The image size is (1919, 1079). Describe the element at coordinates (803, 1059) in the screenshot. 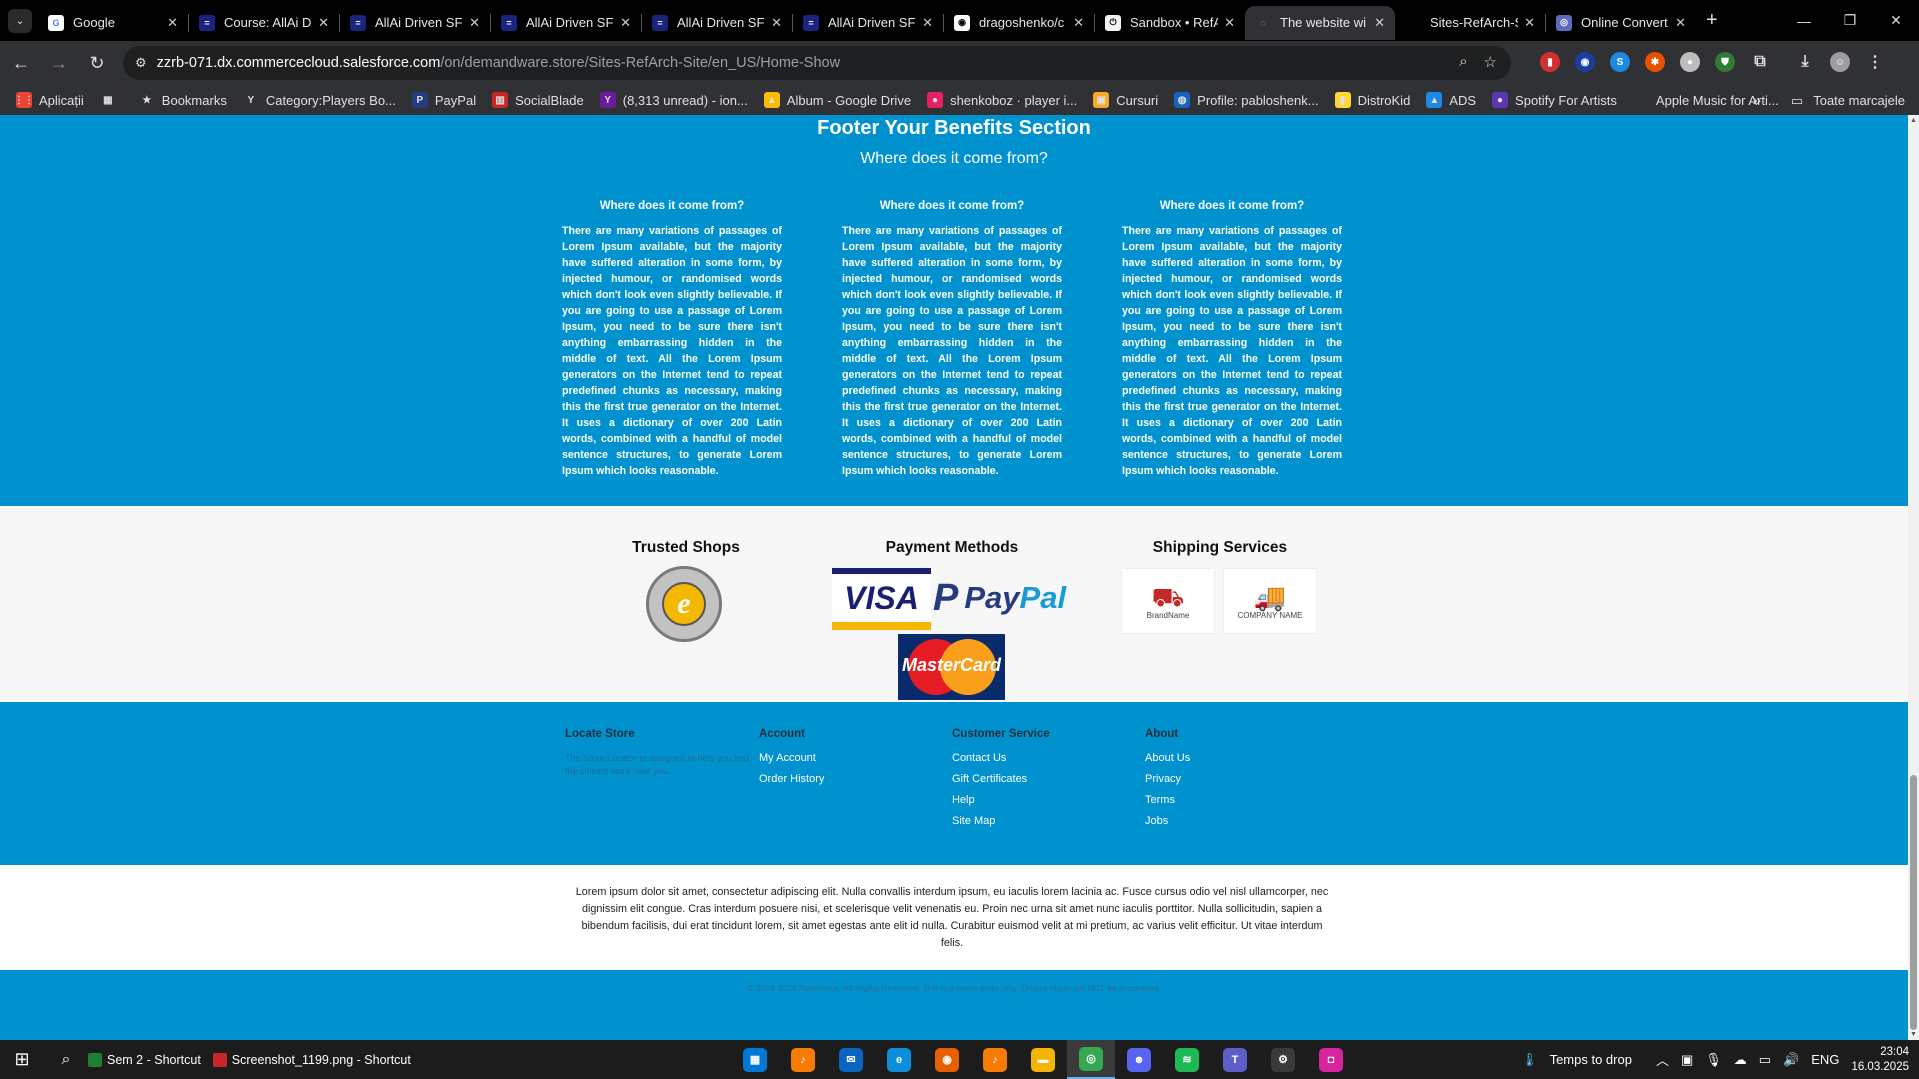

I see `taskbar-app-fl-studio: ♪` at that location.